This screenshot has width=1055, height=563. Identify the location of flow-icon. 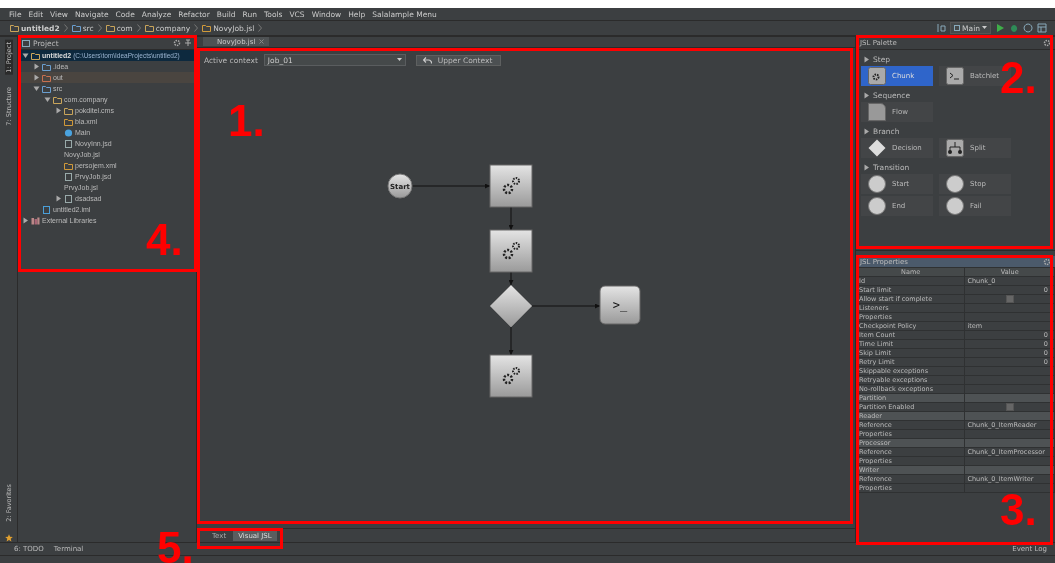
(877, 112).